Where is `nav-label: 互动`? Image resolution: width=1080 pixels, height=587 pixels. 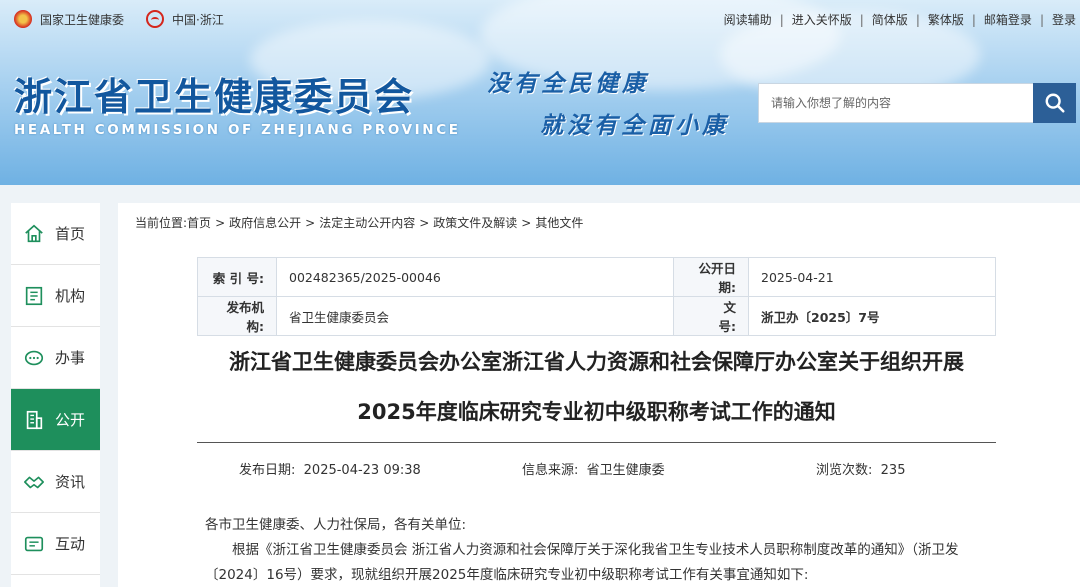
nav-label: 互动 is located at coordinates (70, 544).